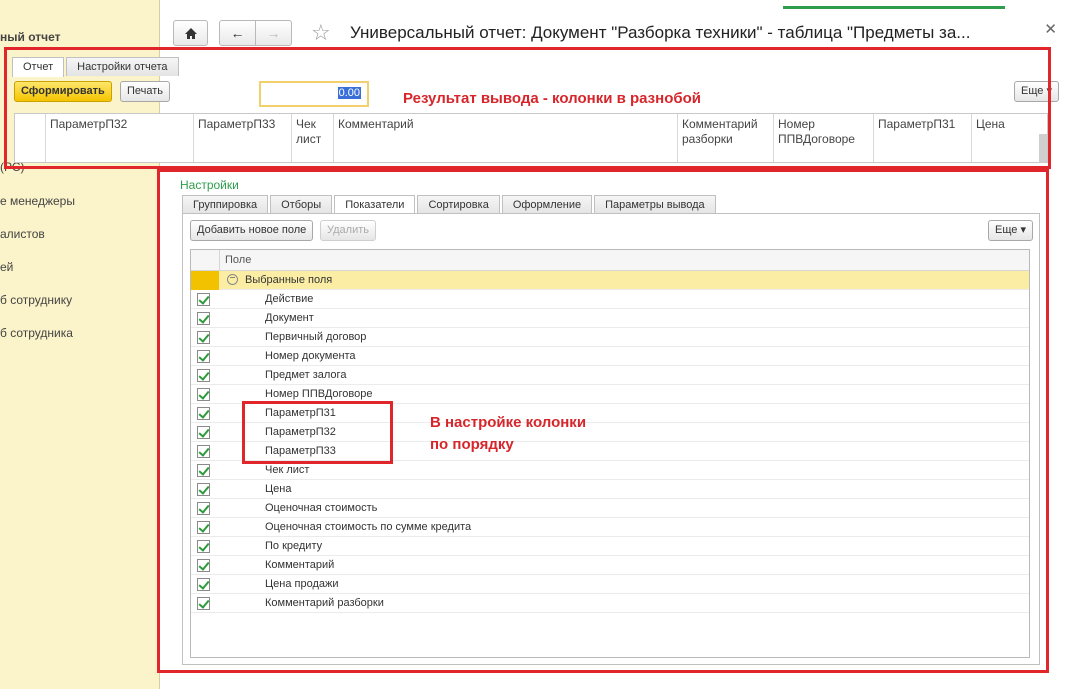  Describe the element at coordinates (37, 201) in the screenshot. I see `sidebar-item: е менеджеры` at that location.